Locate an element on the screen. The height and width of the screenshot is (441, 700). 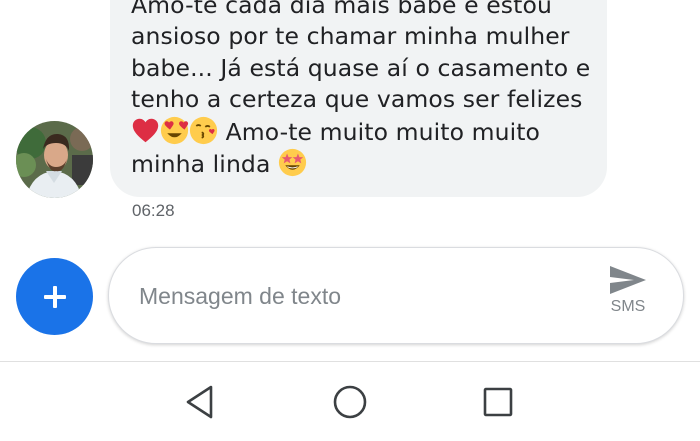
heart-eyes-icon is located at coordinates (174, 130).